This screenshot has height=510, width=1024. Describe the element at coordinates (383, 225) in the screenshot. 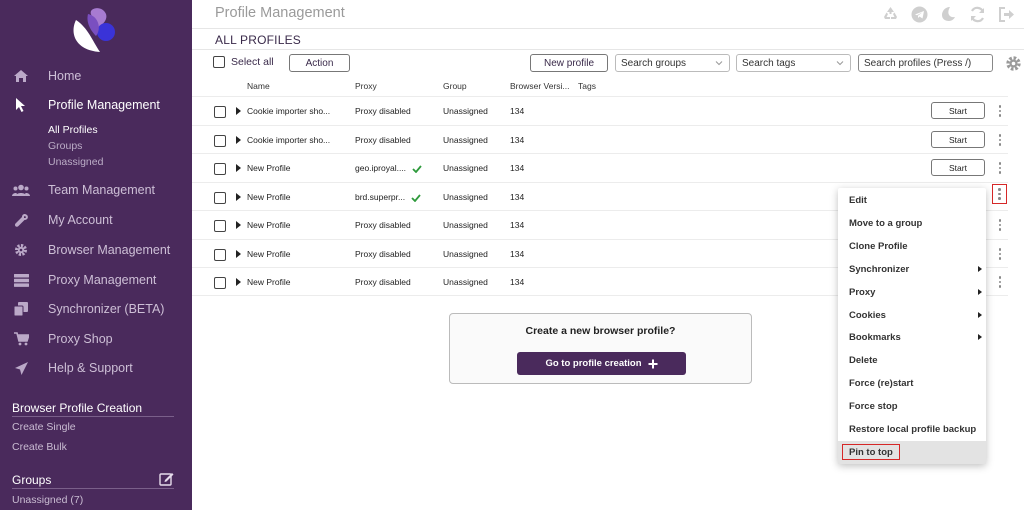

I see `profile-proxy: Proxy disabled` at that location.